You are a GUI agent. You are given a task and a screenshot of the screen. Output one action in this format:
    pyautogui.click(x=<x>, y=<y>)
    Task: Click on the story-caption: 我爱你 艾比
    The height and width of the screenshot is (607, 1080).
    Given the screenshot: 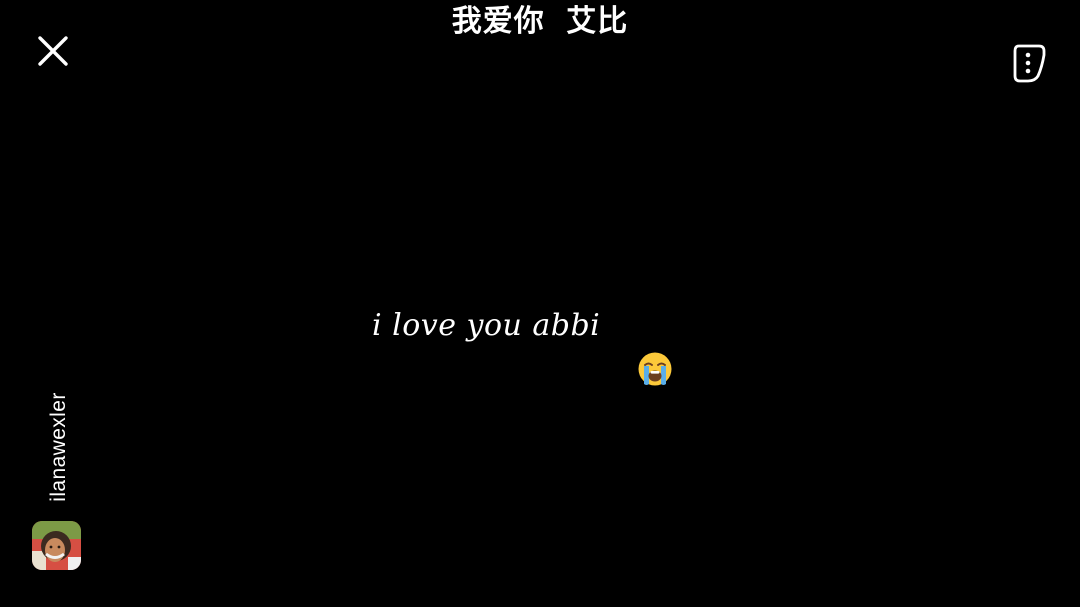 What is the action you would take?
    pyautogui.click(x=540, y=21)
    